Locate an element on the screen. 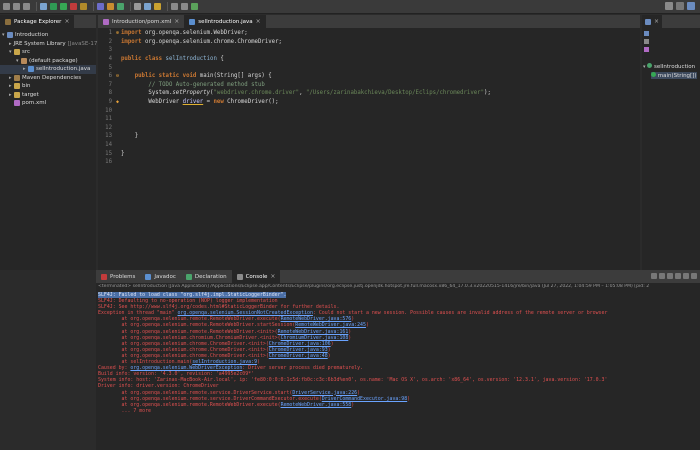  tab-problems: Problems is located at coordinates (118, 276).